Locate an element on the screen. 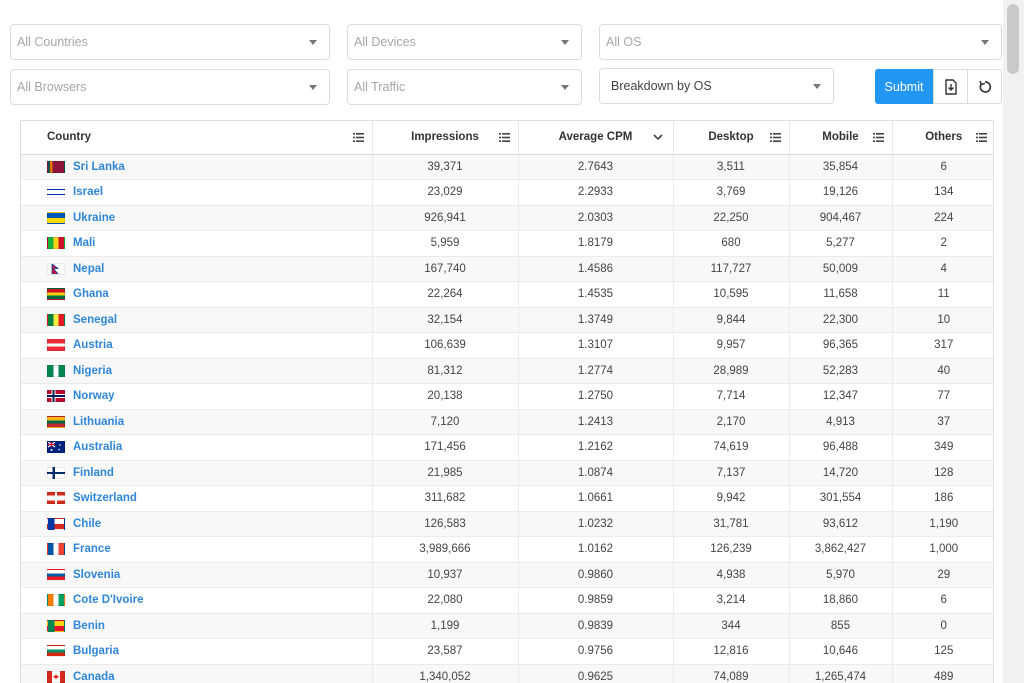  mobile-cell: 1,265,474 is located at coordinates (841, 673).